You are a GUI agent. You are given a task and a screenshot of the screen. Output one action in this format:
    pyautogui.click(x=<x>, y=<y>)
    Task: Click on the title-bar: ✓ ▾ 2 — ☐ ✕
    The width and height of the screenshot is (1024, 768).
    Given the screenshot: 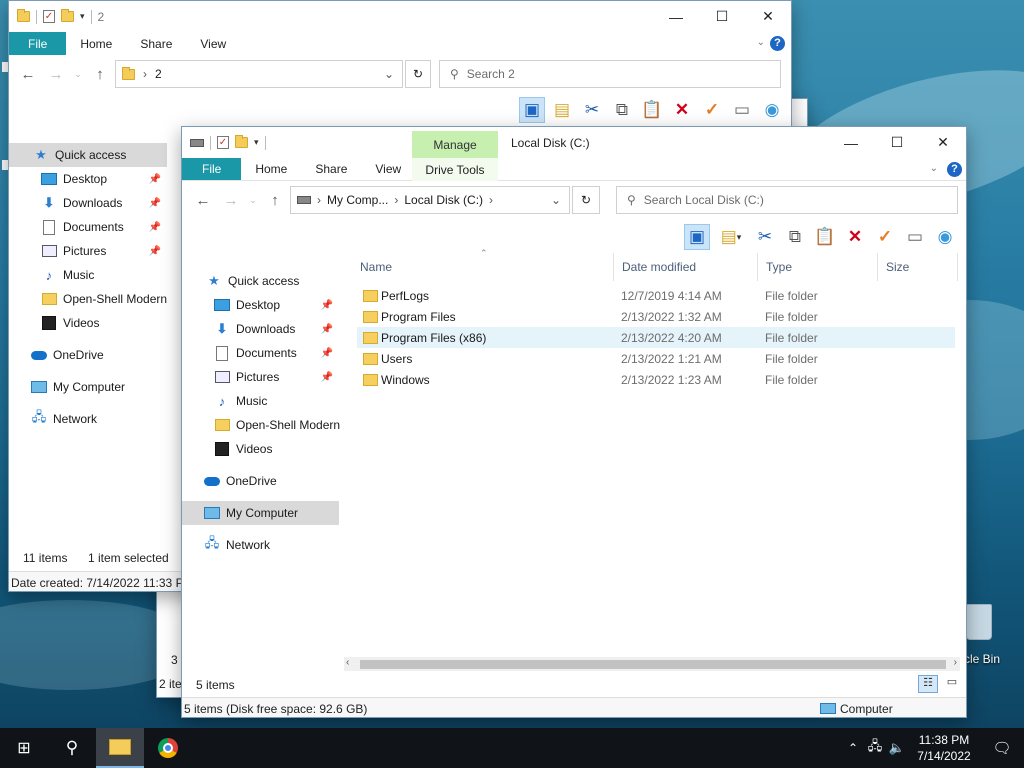 What is the action you would take?
    pyautogui.click(x=400, y=16)
    